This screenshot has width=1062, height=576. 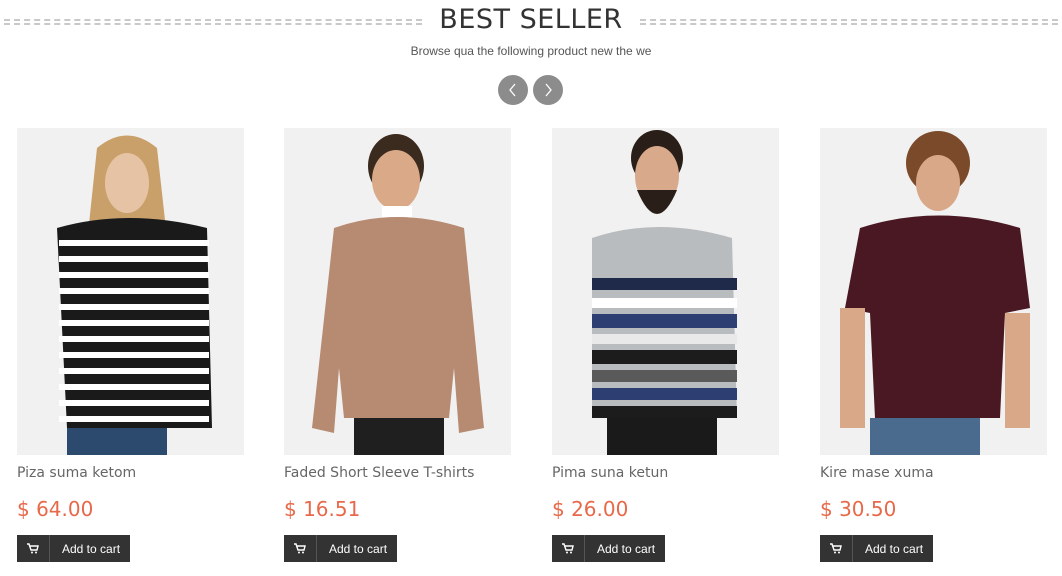 What do you see at coordinates (665, 474) in the screenshot?
I see `product-name: Pima suna ketun` at bounding box center [665, 474].